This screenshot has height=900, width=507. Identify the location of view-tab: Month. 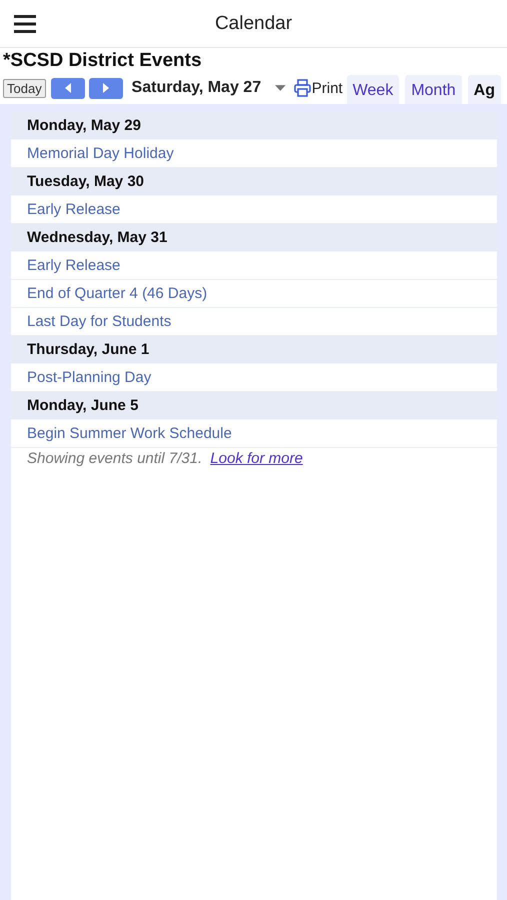
(433, 89).